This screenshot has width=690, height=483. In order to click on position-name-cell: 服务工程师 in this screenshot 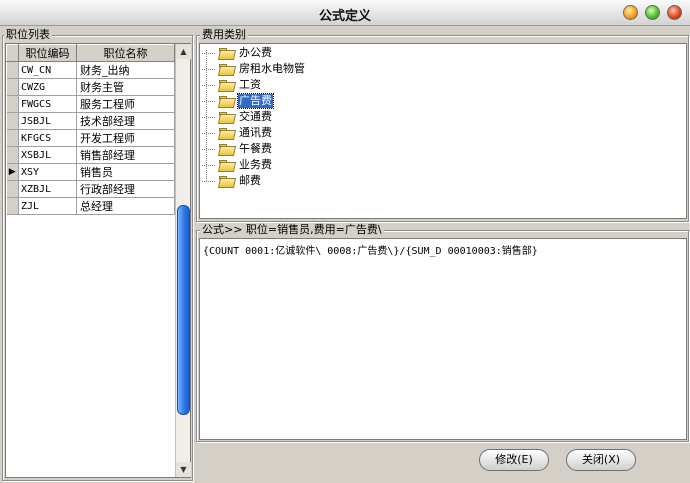, I will do `click(125, 104)`.